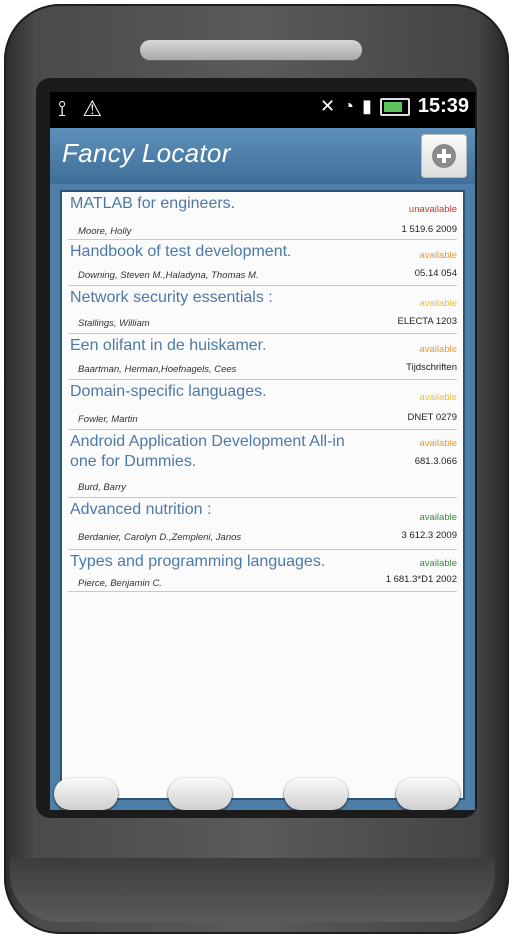 This screenshot has height=938, width=515. Describe the element at coordinates (432, 417) in the screenshot. I see `item-call-number: DNET 0279` at that location.